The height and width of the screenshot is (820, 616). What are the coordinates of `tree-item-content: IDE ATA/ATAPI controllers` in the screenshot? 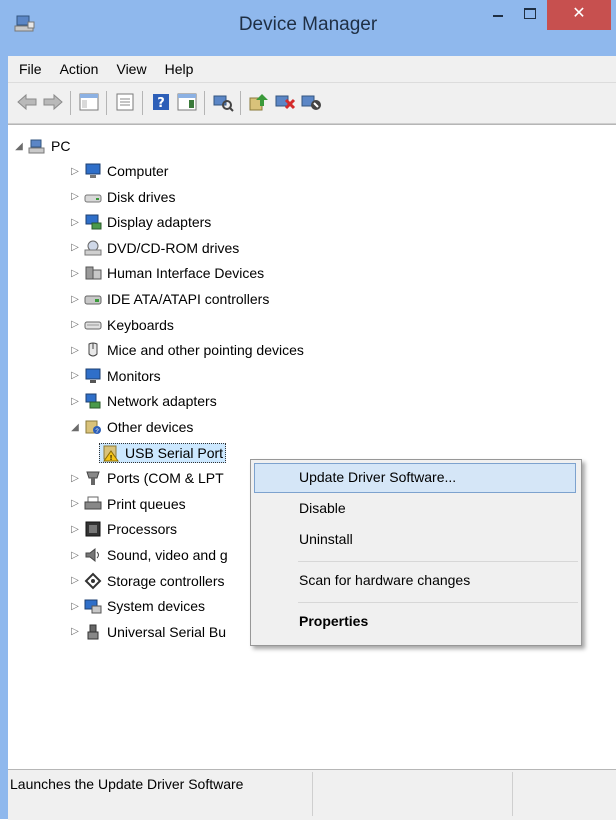 It's located at (176, 299).